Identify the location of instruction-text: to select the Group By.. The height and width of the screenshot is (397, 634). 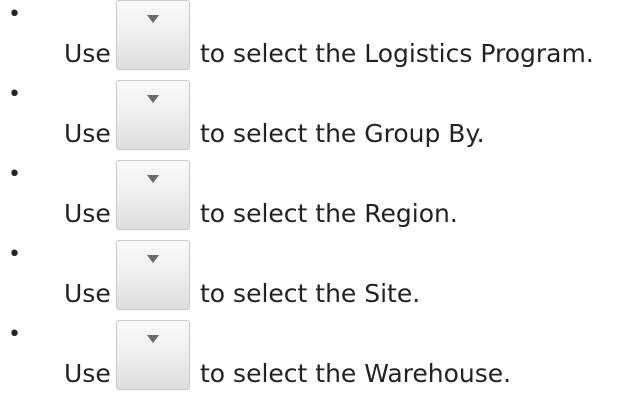
(342, 133).